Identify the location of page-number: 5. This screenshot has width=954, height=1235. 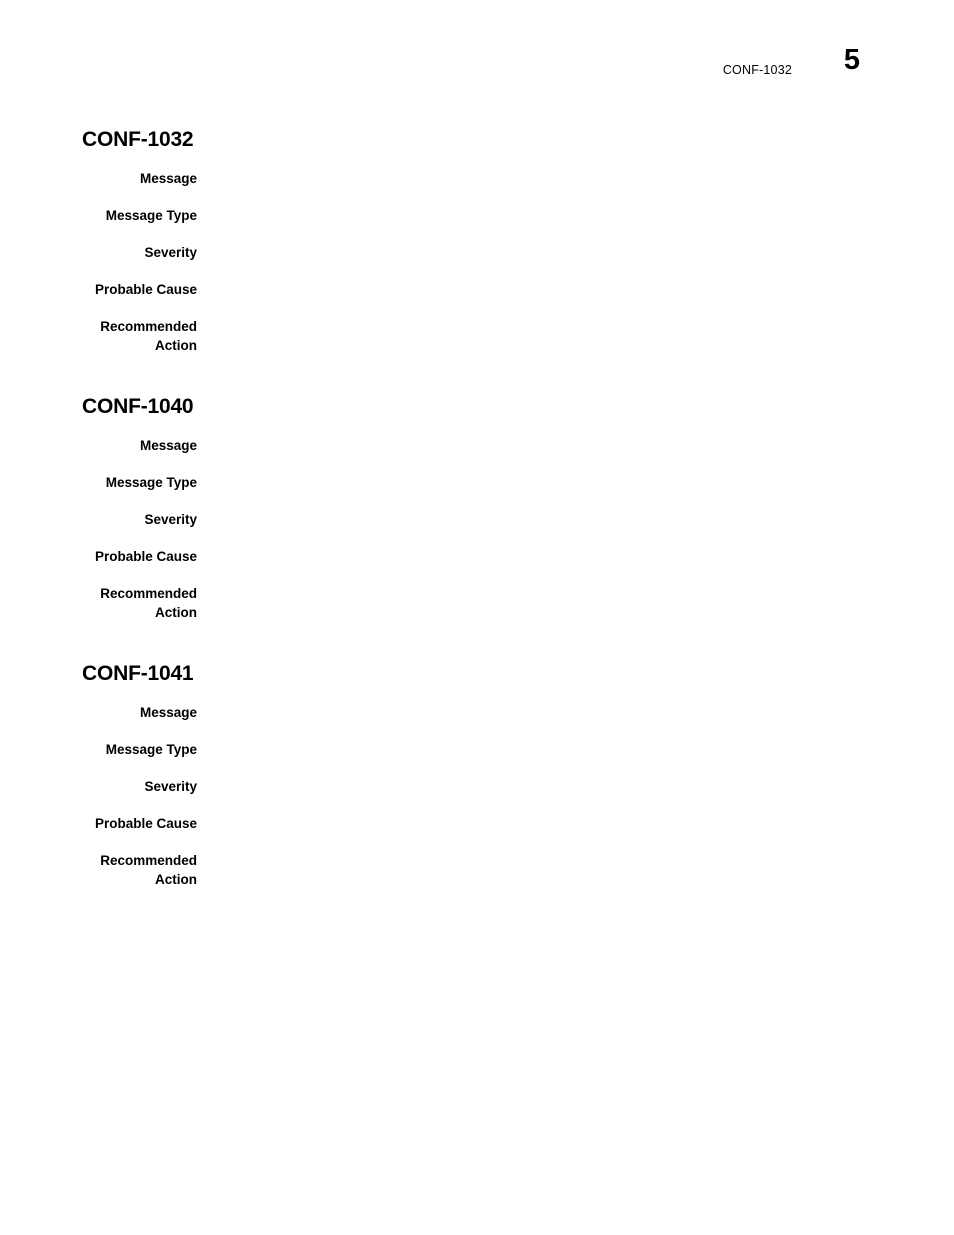
(851, 60).